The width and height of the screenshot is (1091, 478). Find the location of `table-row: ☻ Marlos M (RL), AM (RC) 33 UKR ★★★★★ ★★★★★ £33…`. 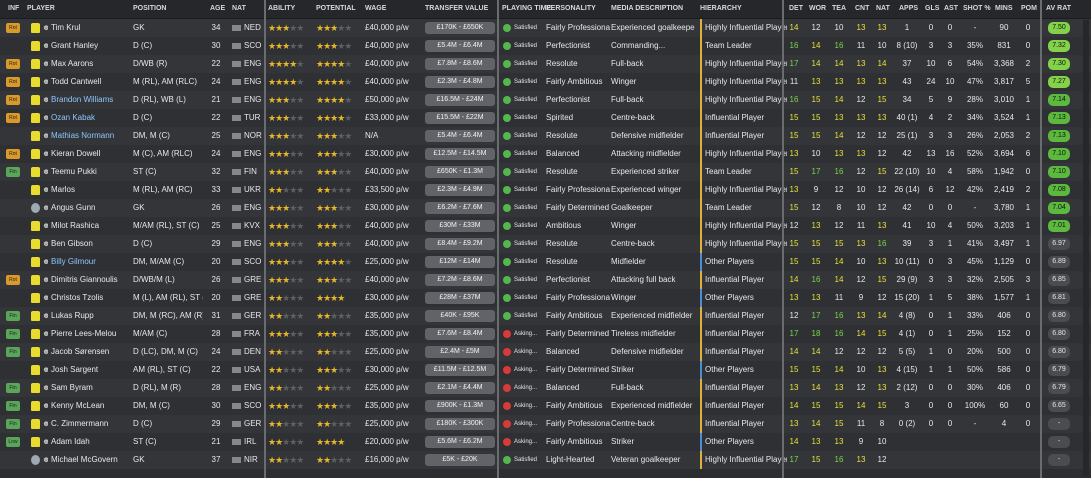

table-row: ☻ Marlos M (RL), AM (RC) 33 UKR ★★★★★ ★★★★★ £33… is located at coordinates (545, 190).